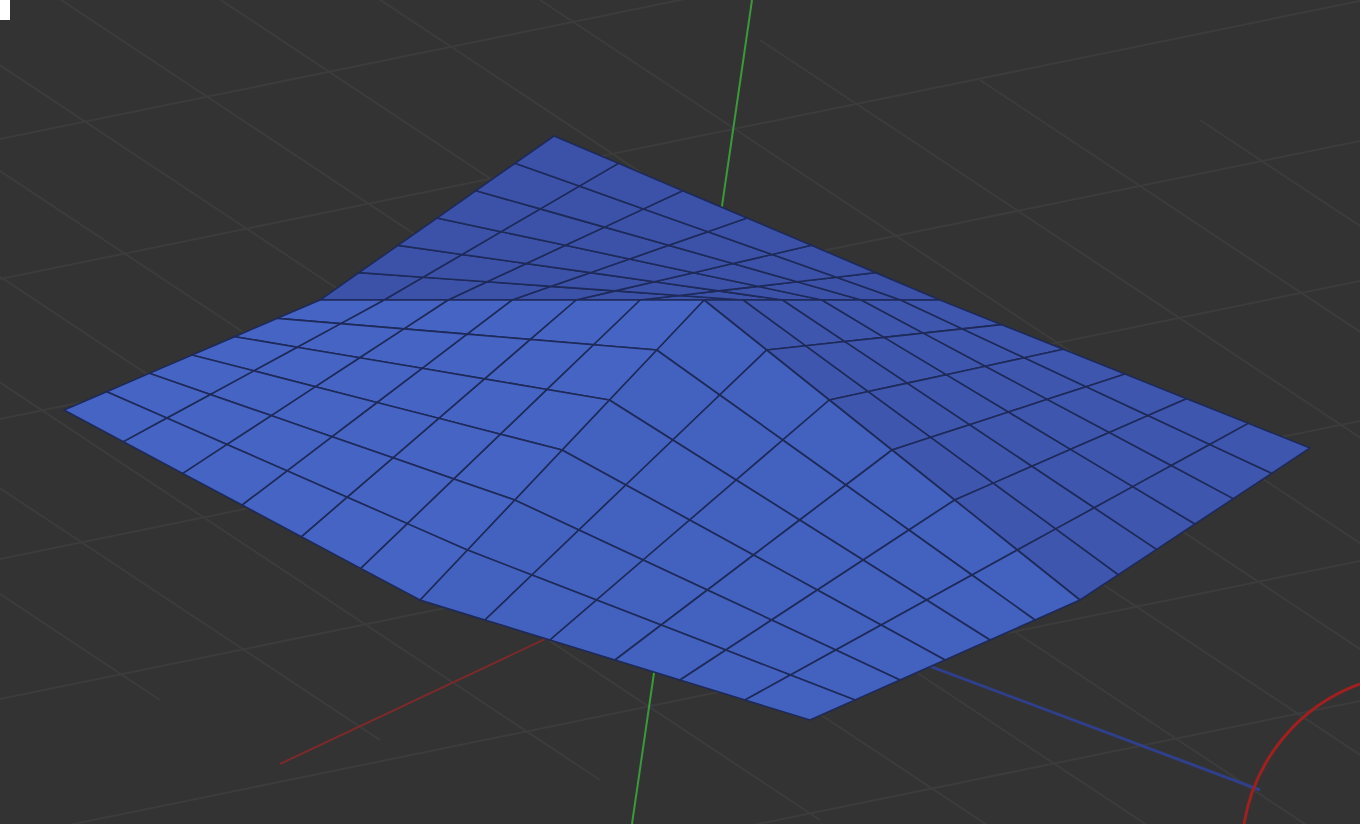  Describe the element at coordinates (1301, 753) in the screenshot. I see `rotation-ring-drawing` at that location.